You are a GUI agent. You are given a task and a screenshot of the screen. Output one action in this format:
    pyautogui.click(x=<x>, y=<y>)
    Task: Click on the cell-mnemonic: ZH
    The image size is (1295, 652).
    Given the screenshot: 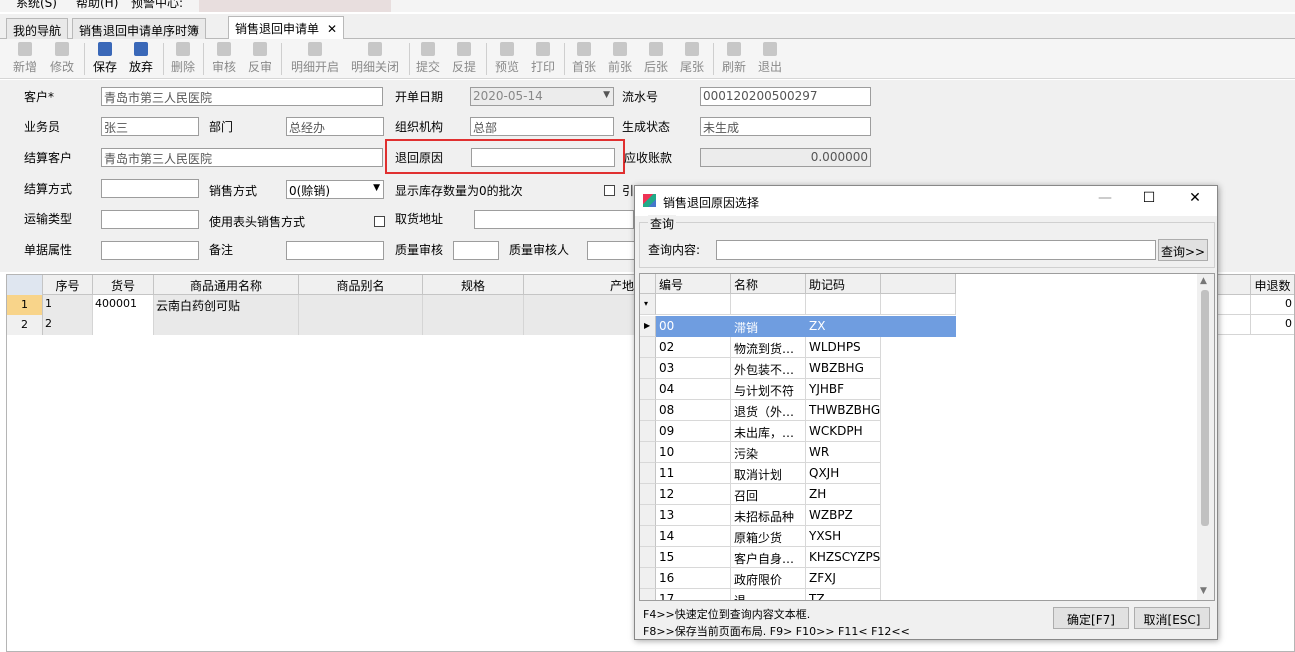 What is the action you would take?
    pyautogui.click(x=843, y=494)
    